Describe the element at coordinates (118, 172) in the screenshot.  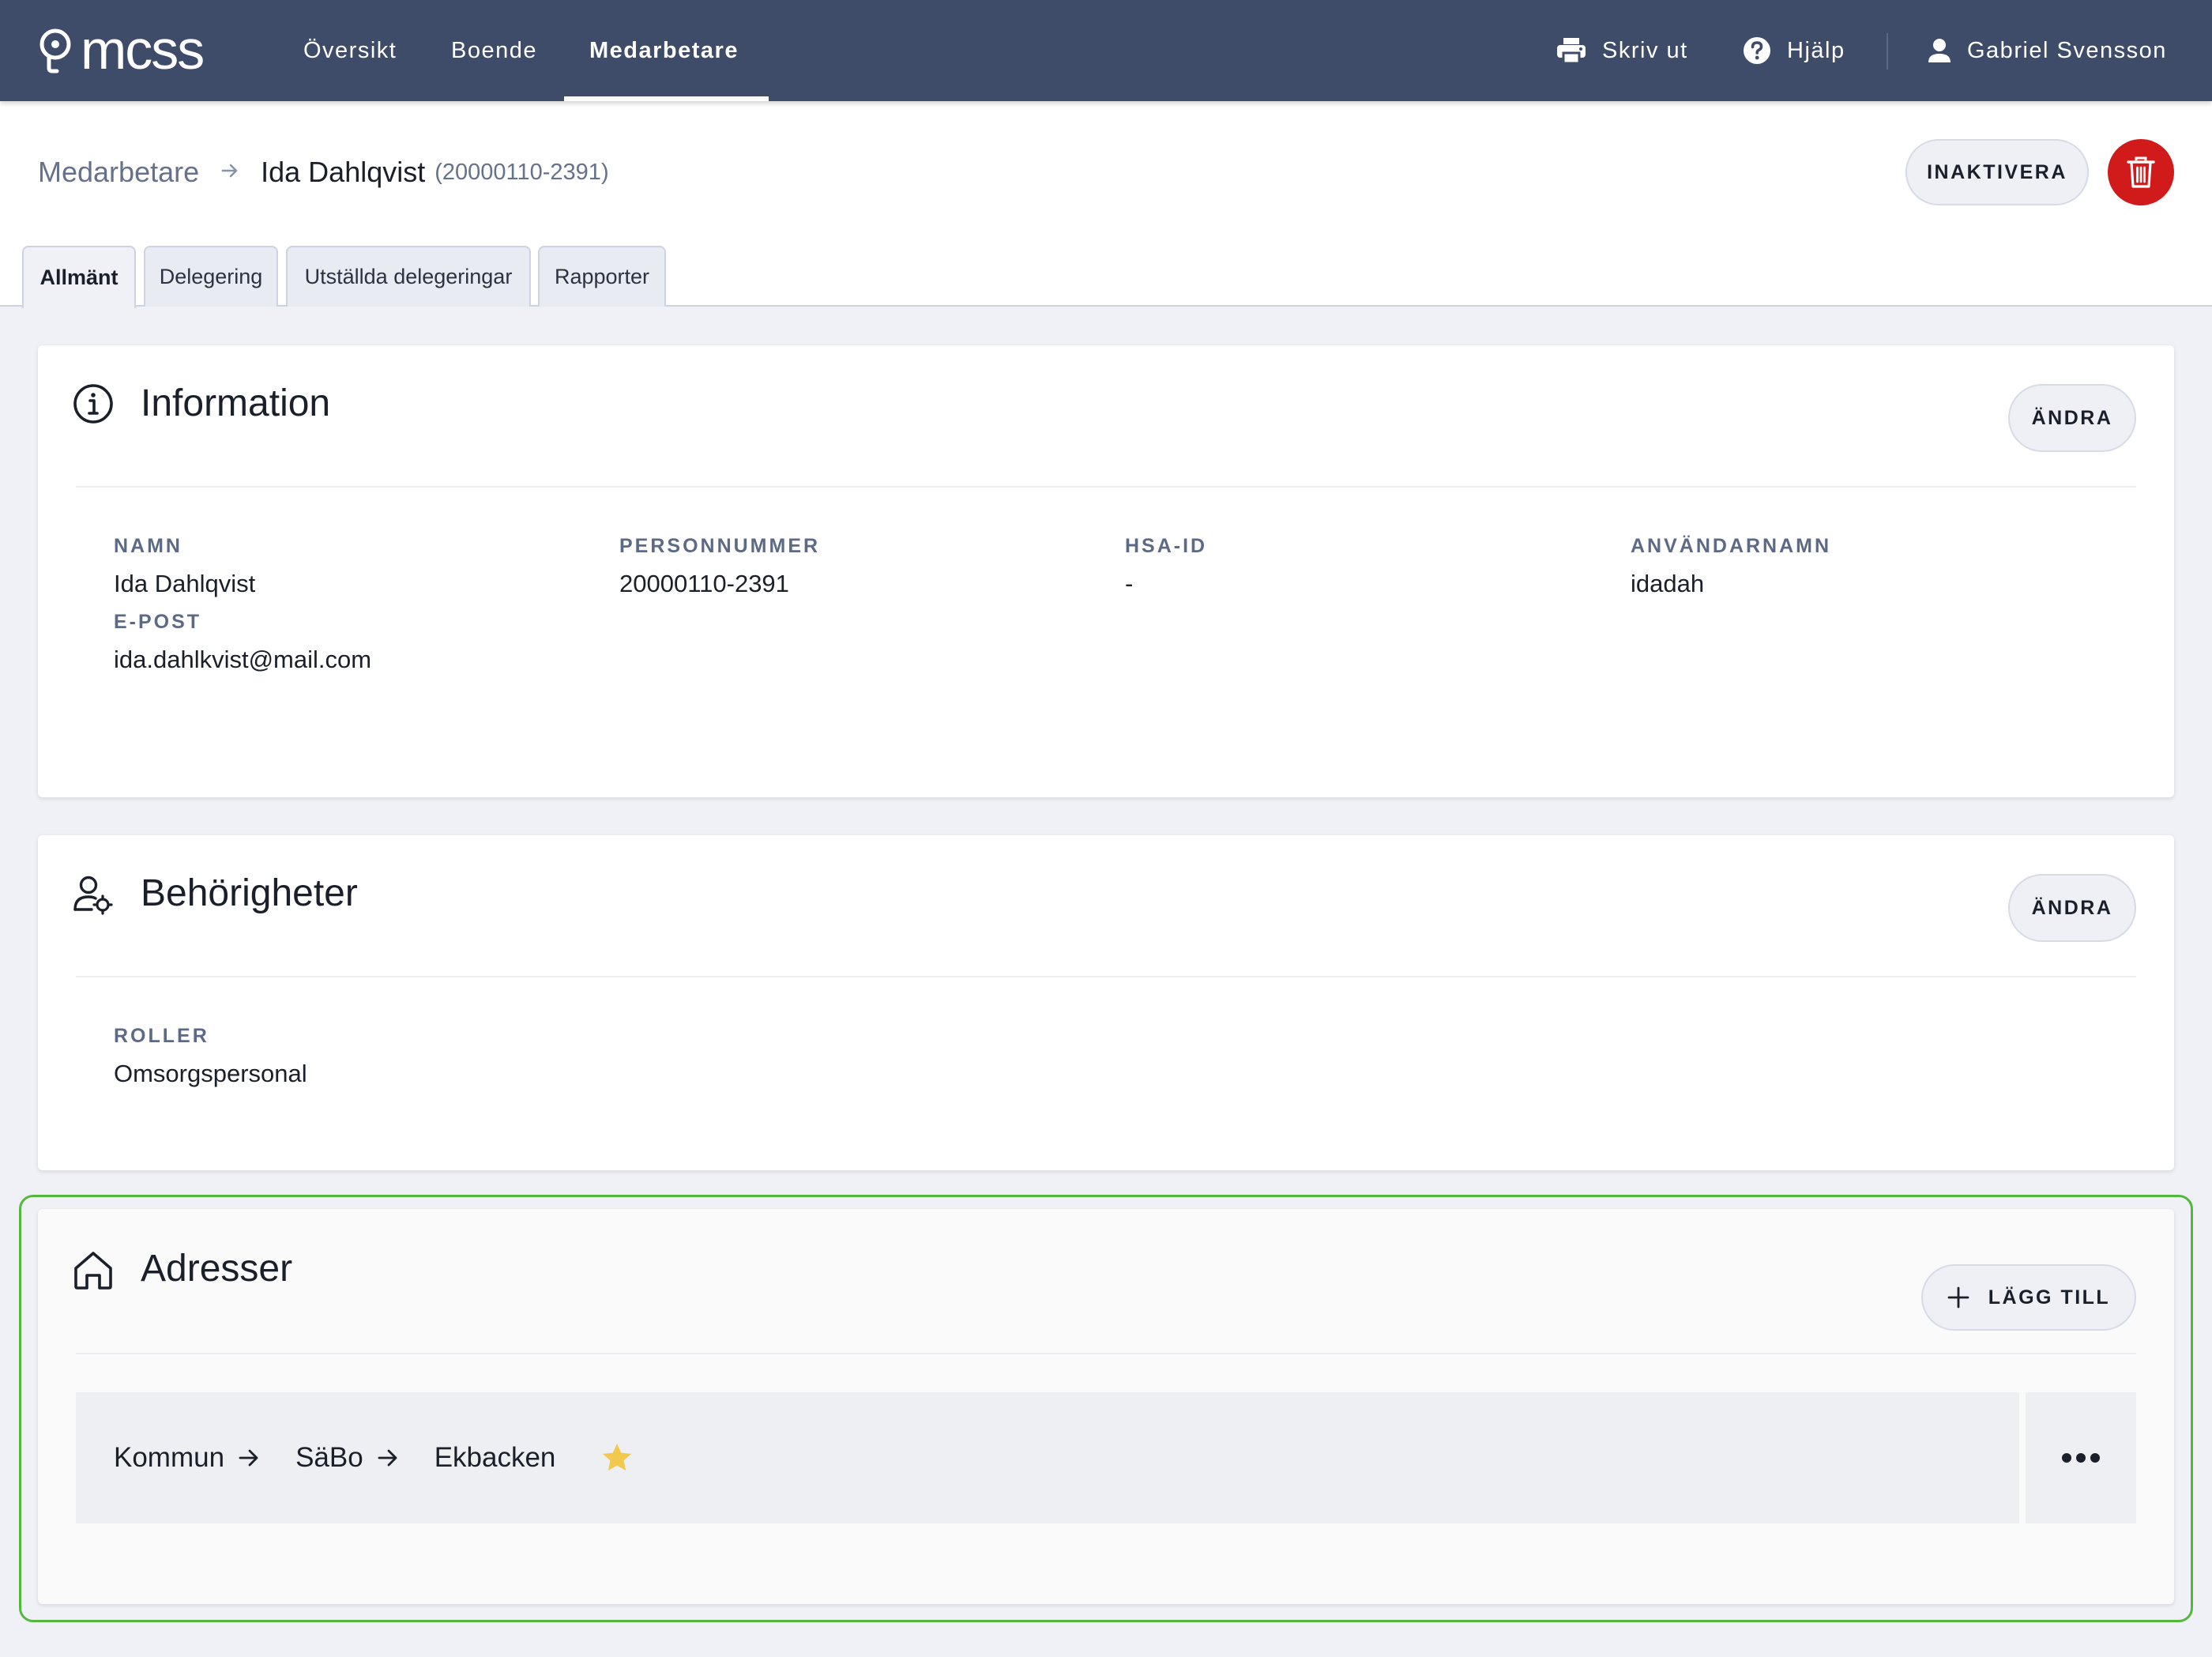
I see `breadcrumb-parent-link: Medarbetare` at that location.